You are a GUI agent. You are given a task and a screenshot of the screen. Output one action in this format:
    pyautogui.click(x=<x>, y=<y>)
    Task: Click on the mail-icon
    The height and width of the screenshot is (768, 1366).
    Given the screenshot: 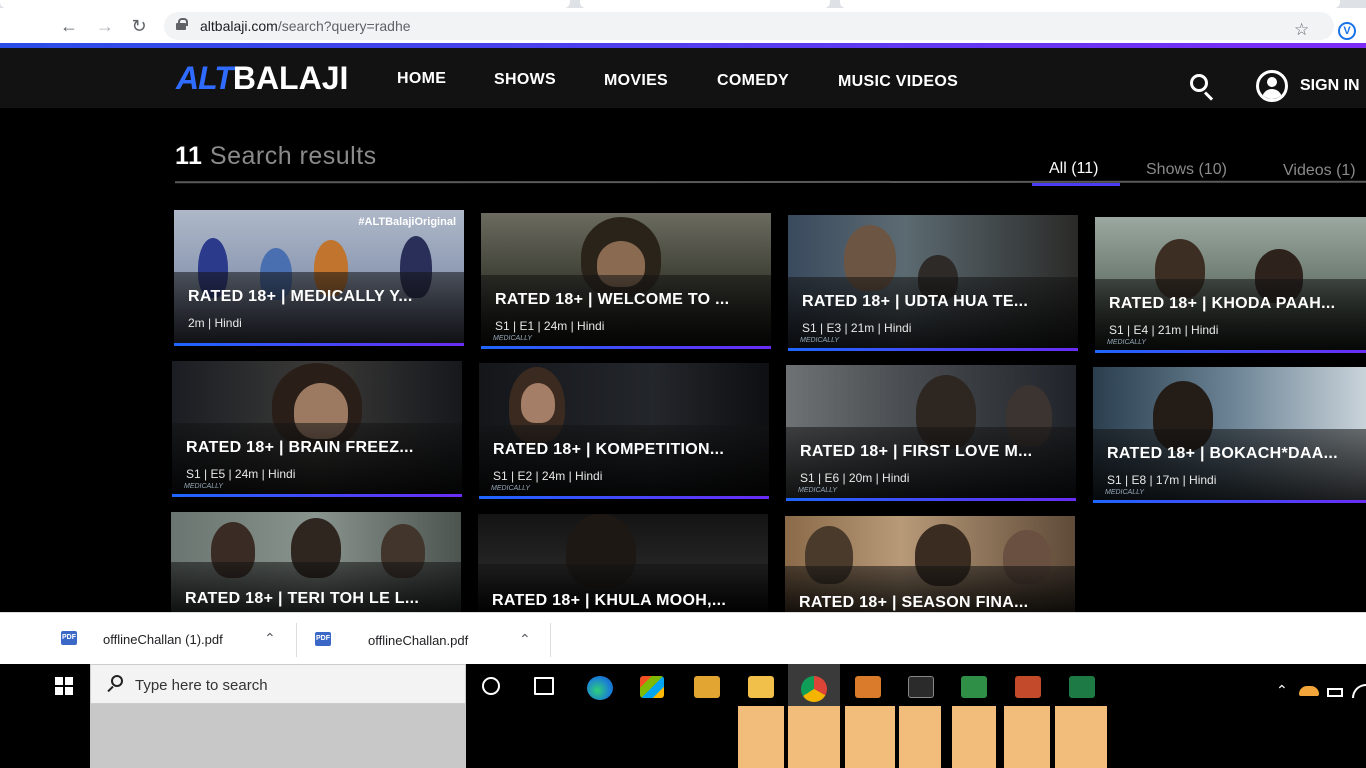 What is the action you would take?
    pyautogui.click(x=707, y=687)
    